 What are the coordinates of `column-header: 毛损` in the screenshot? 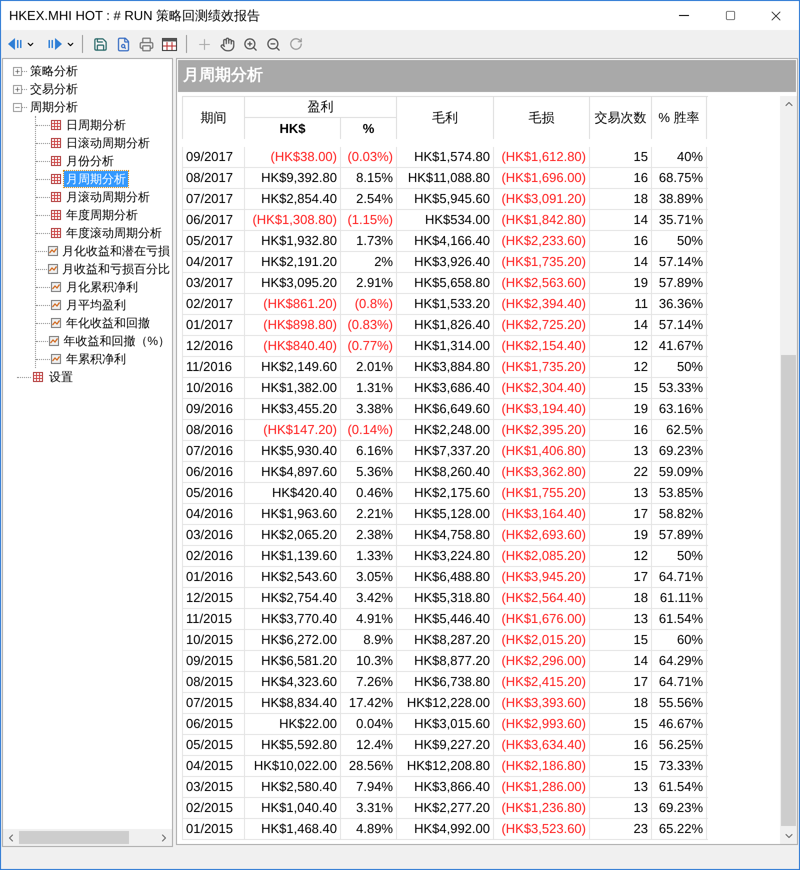 It's located at (542, 118).